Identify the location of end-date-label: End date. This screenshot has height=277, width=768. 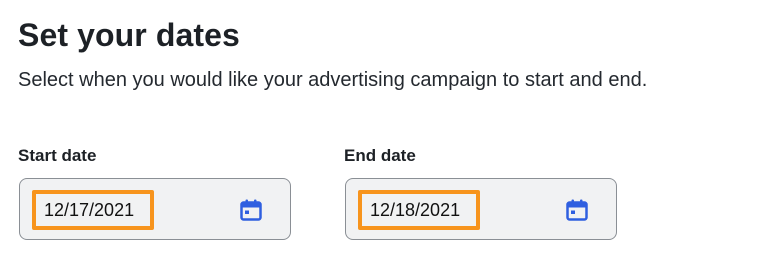
(380, 155).